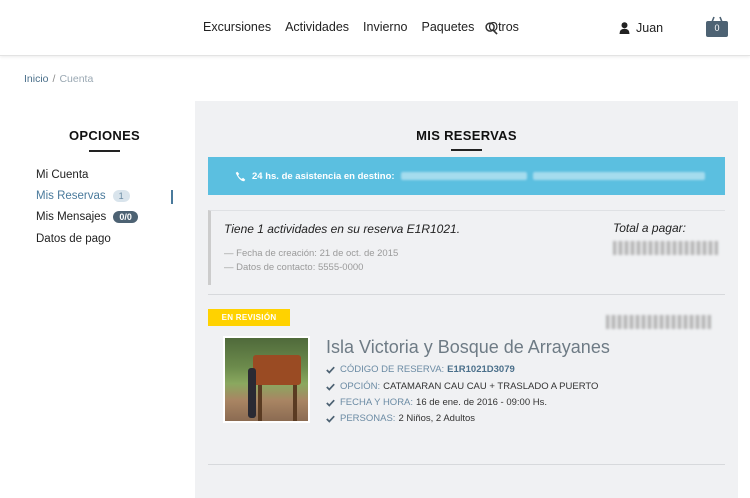 The image size is (750, 498). I want to click on sidebar-item-label: Mis Reservas, so click(71, 196).